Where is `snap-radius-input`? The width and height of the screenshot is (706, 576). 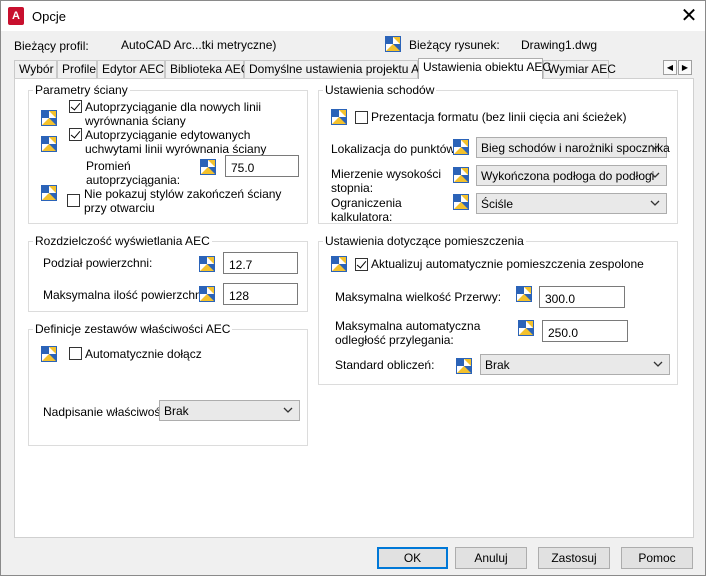 snap-radius-input is located at coordinates (262, 166).